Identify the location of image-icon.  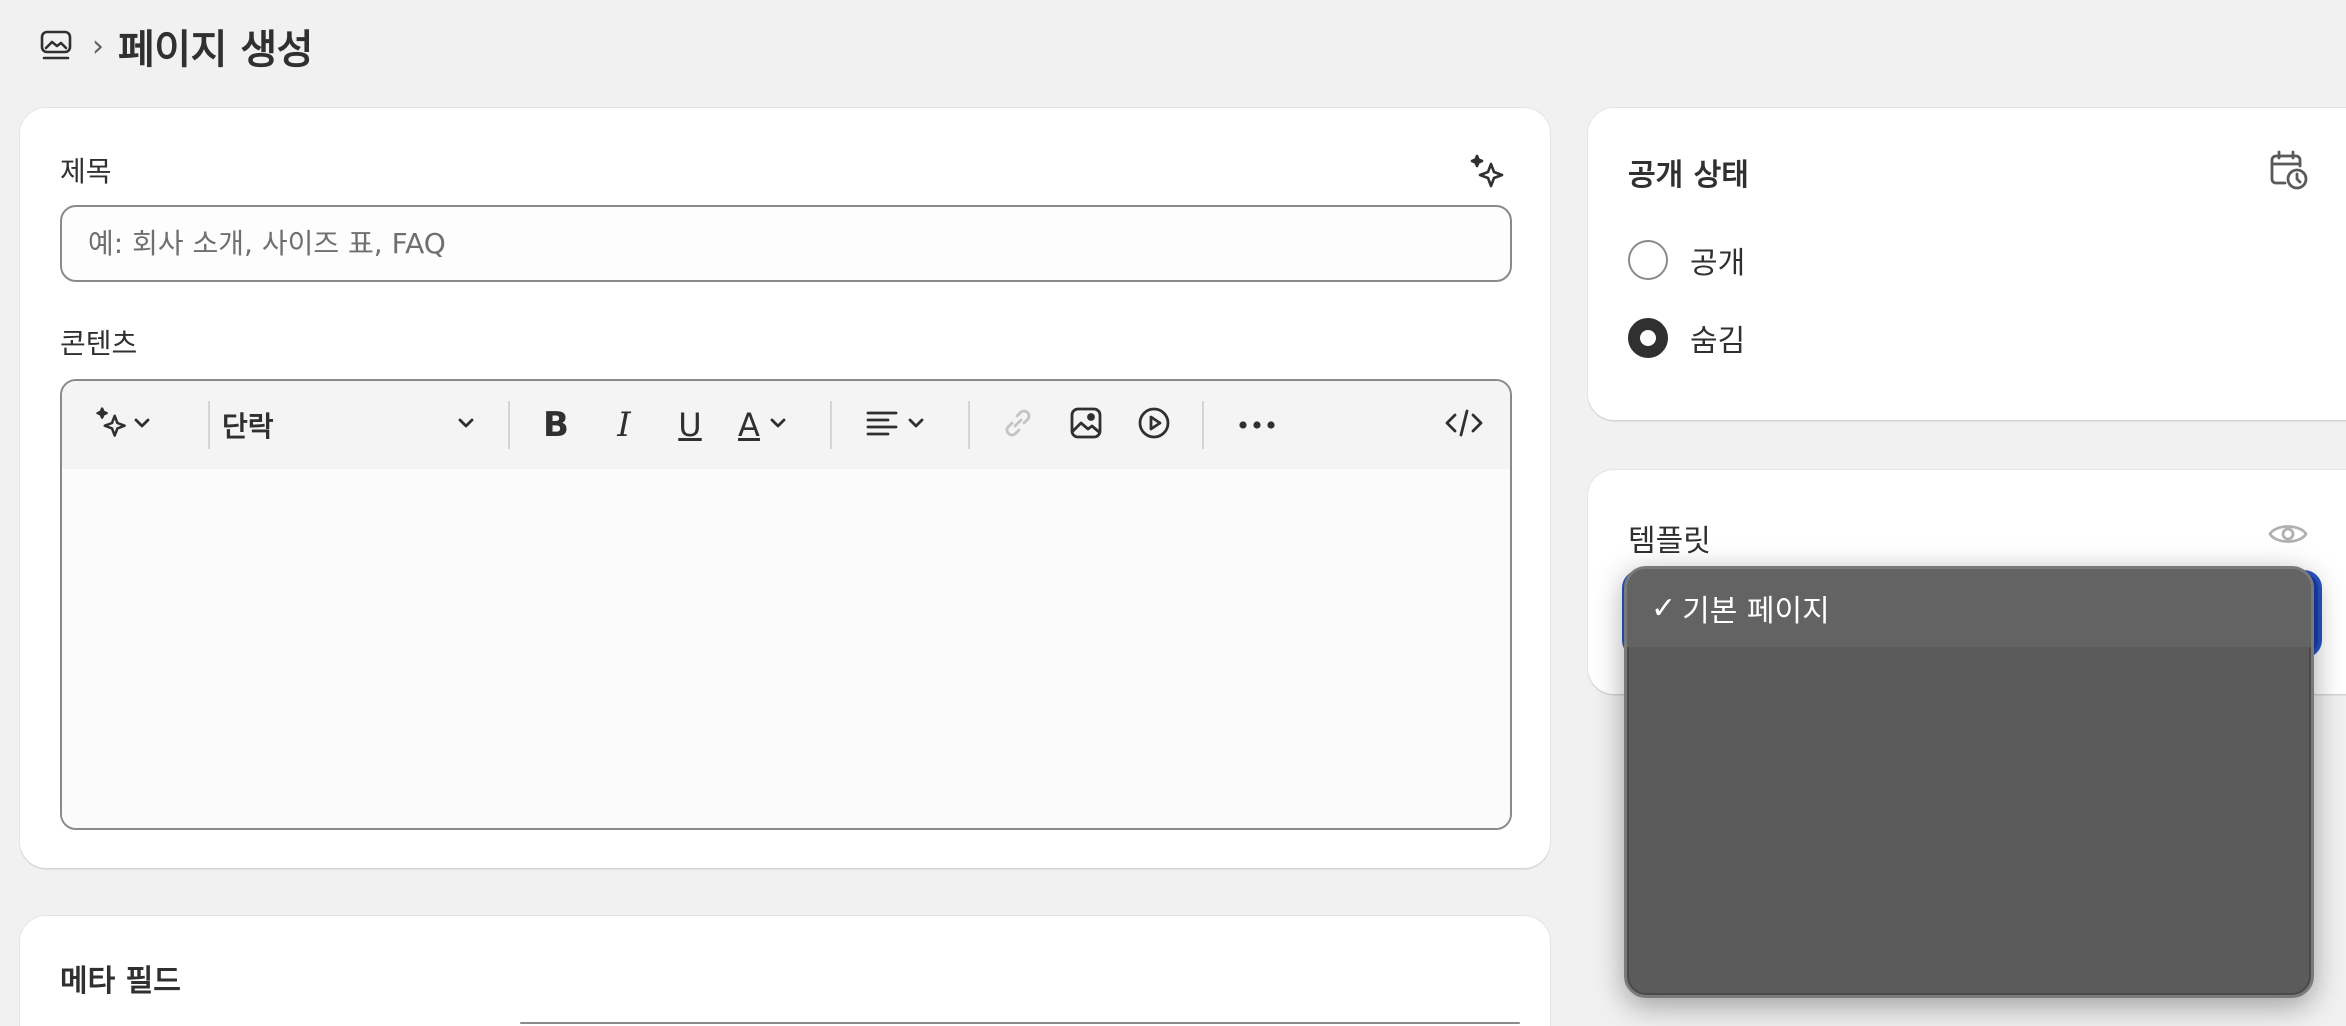
(1086, 425).